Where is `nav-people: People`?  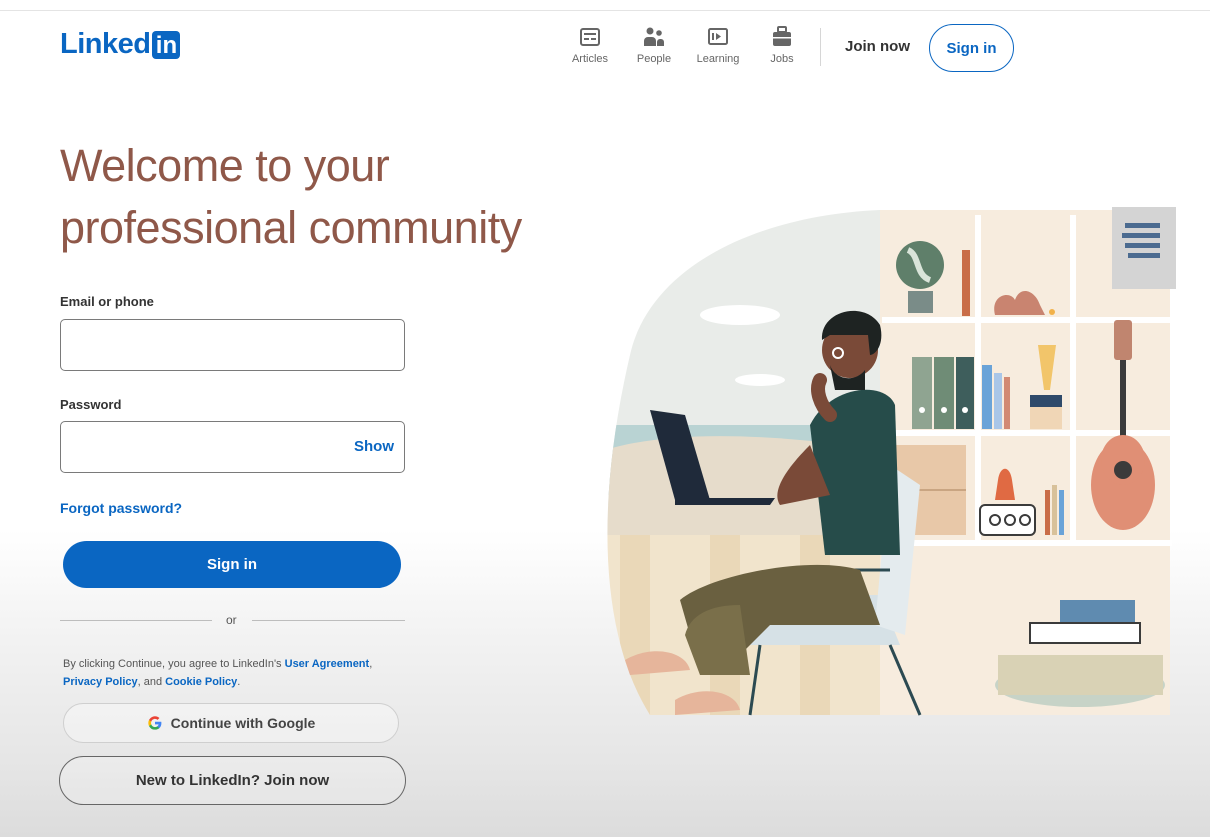
nav-people: People is located at coordinates (654, 45).